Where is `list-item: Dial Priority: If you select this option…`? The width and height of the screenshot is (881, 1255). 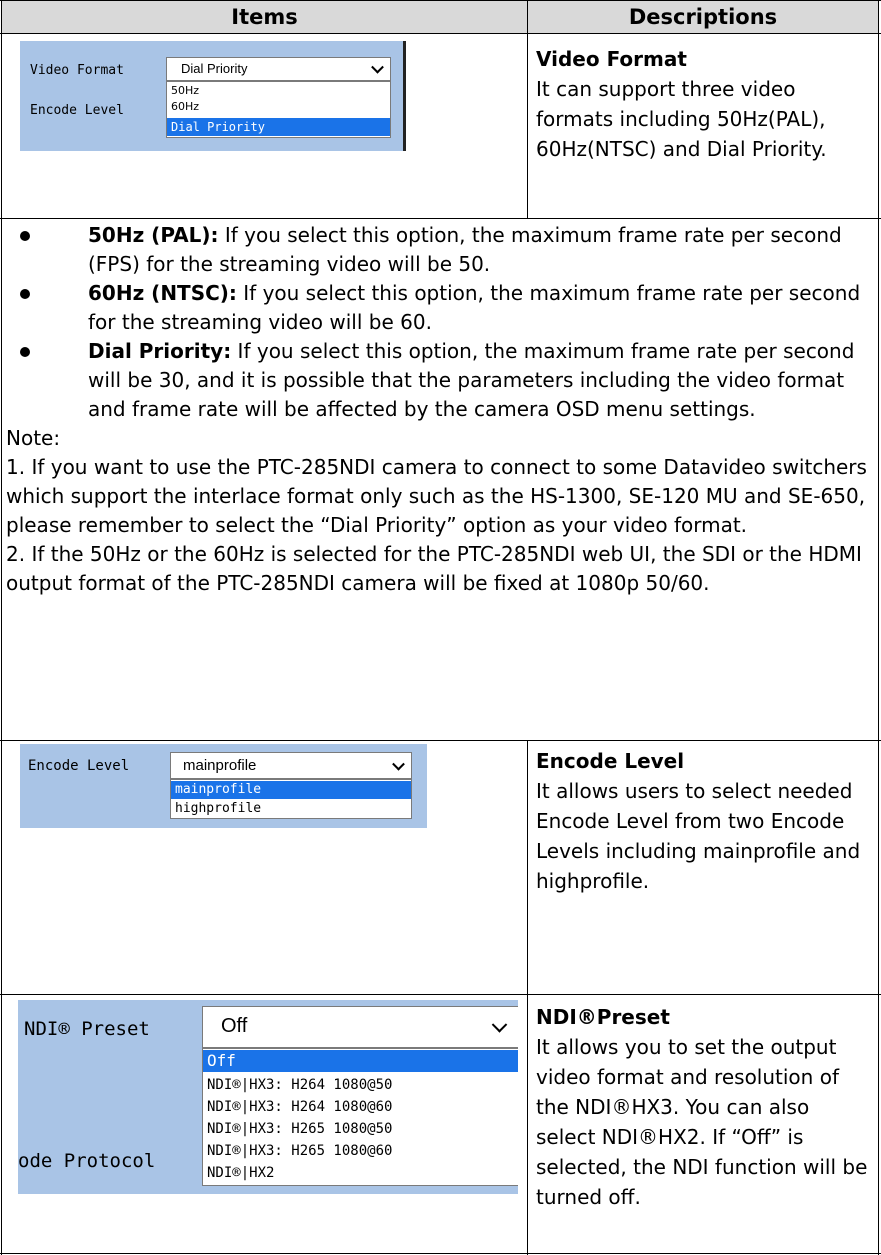 list-item: Dial Priority: If you select this option… is located at coordinates (440, 380).